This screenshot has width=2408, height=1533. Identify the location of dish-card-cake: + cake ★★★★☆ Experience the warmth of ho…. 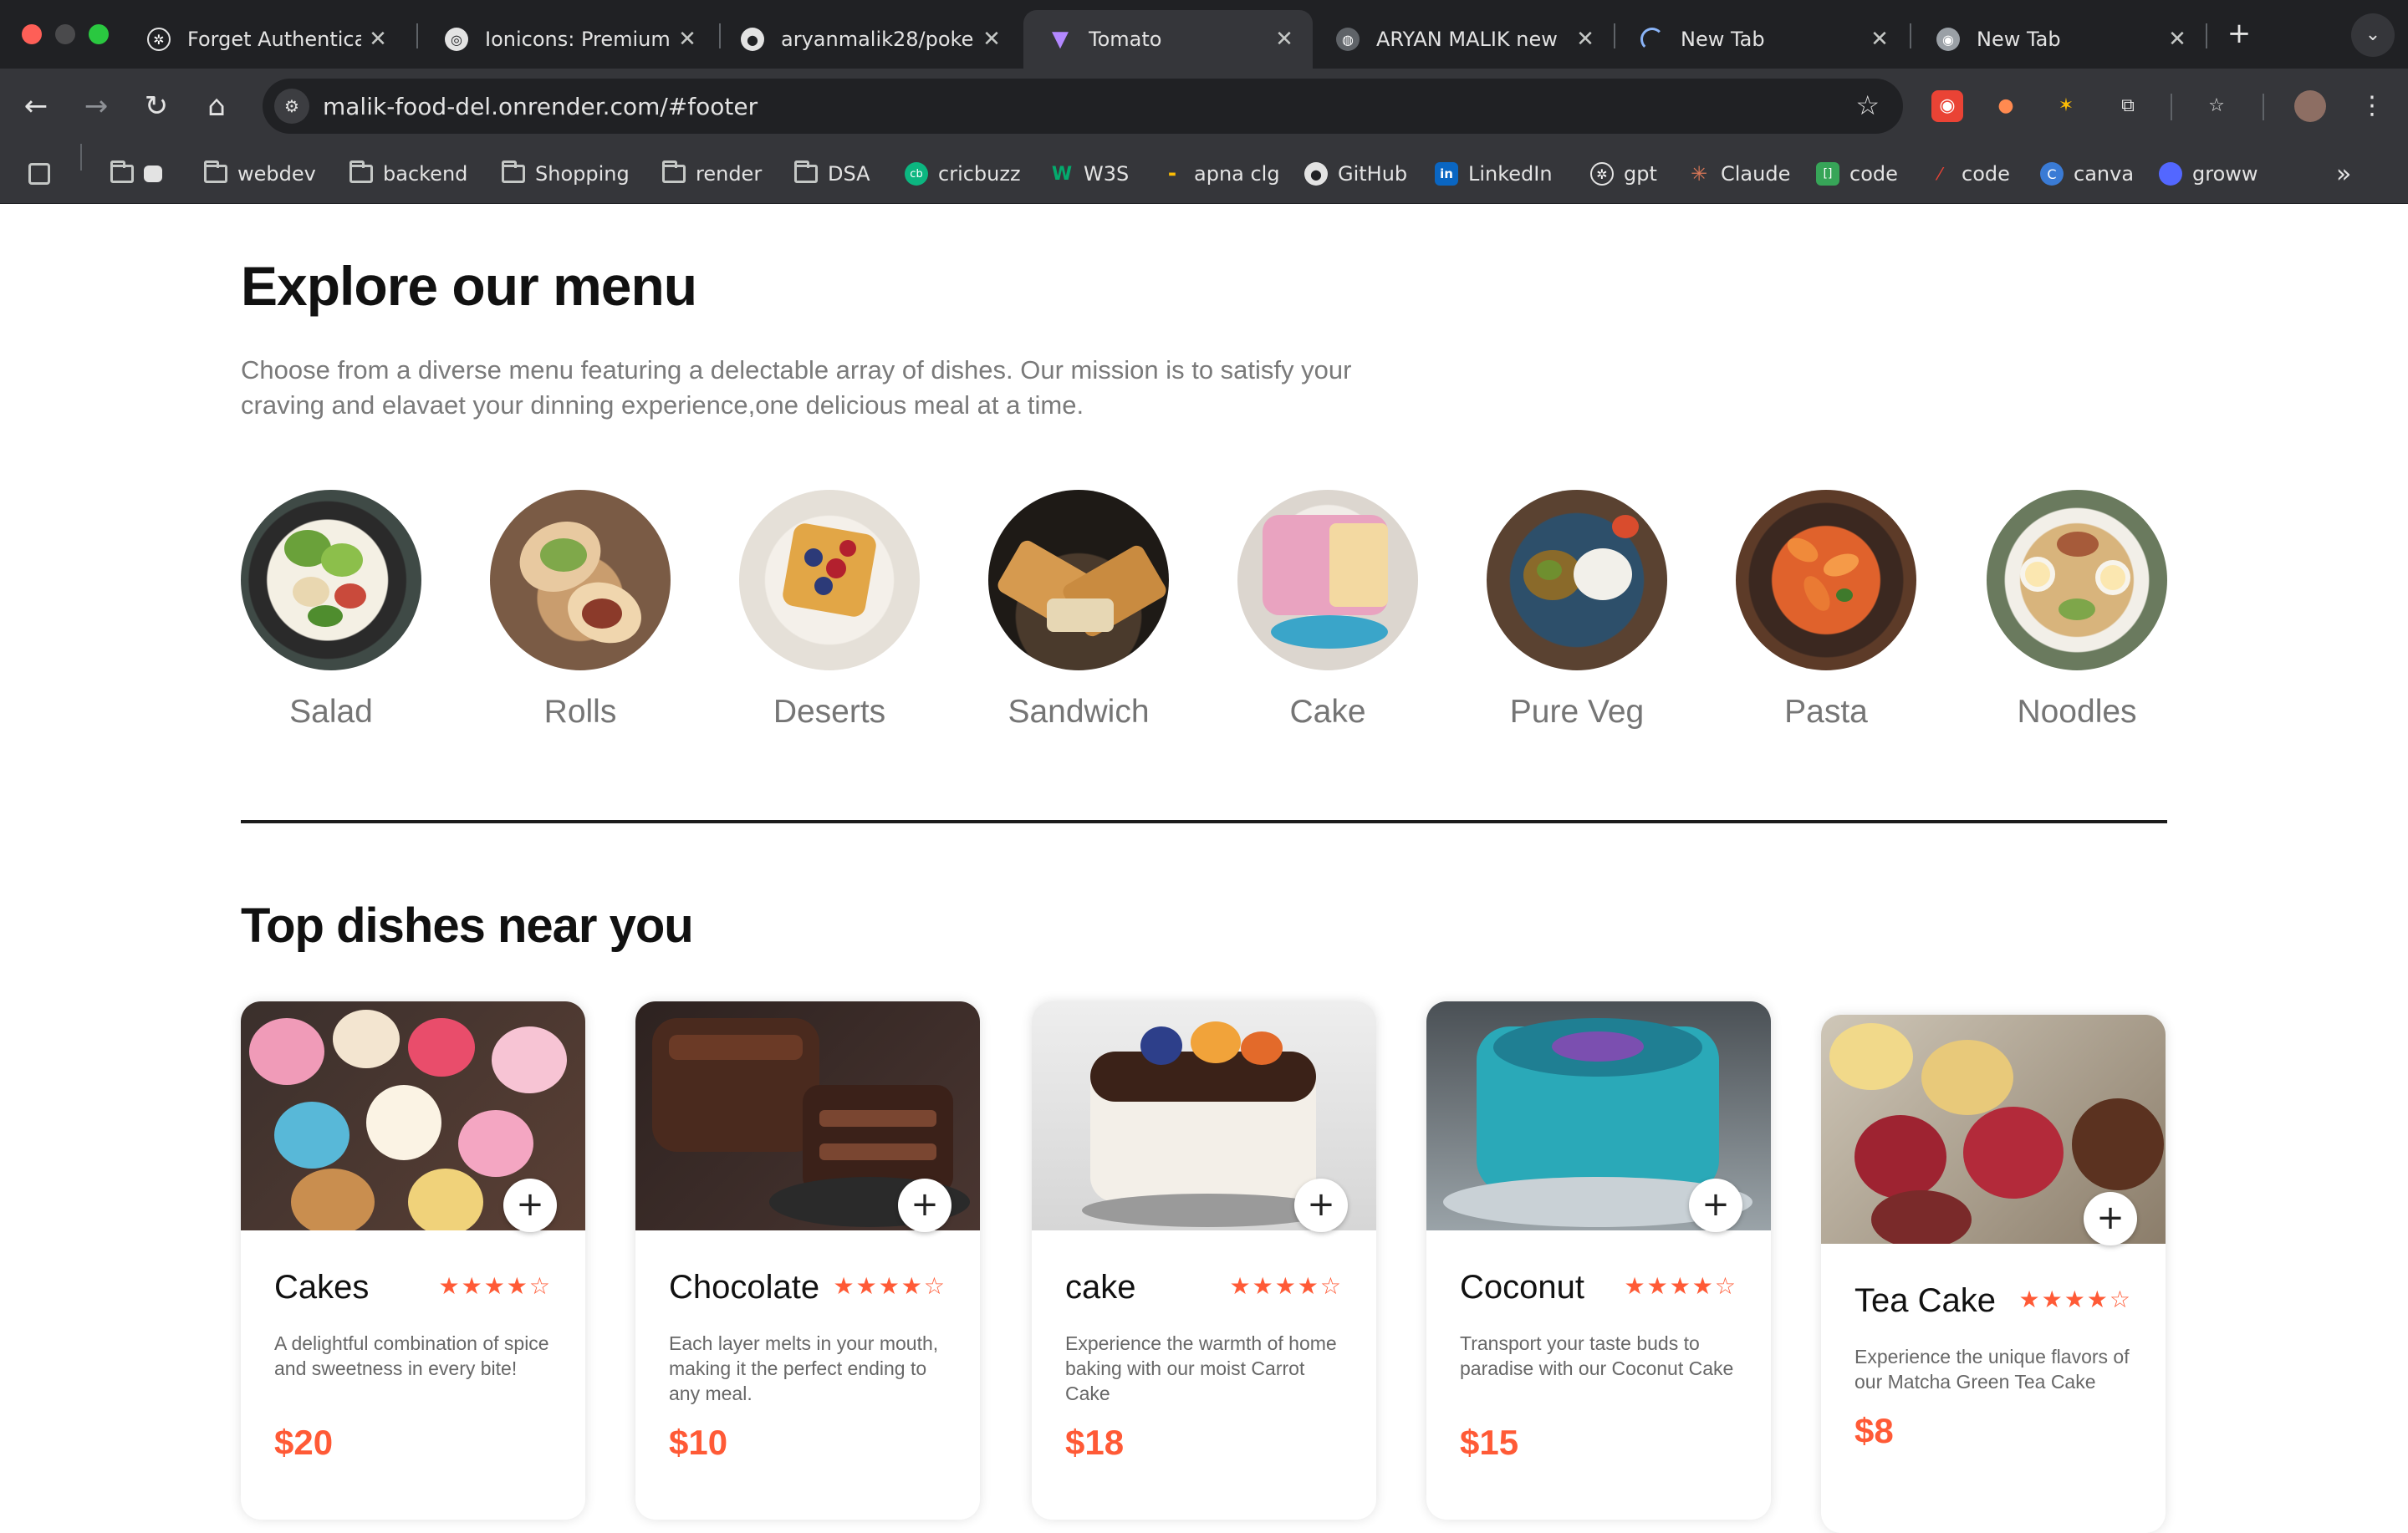
(1204, 1260).